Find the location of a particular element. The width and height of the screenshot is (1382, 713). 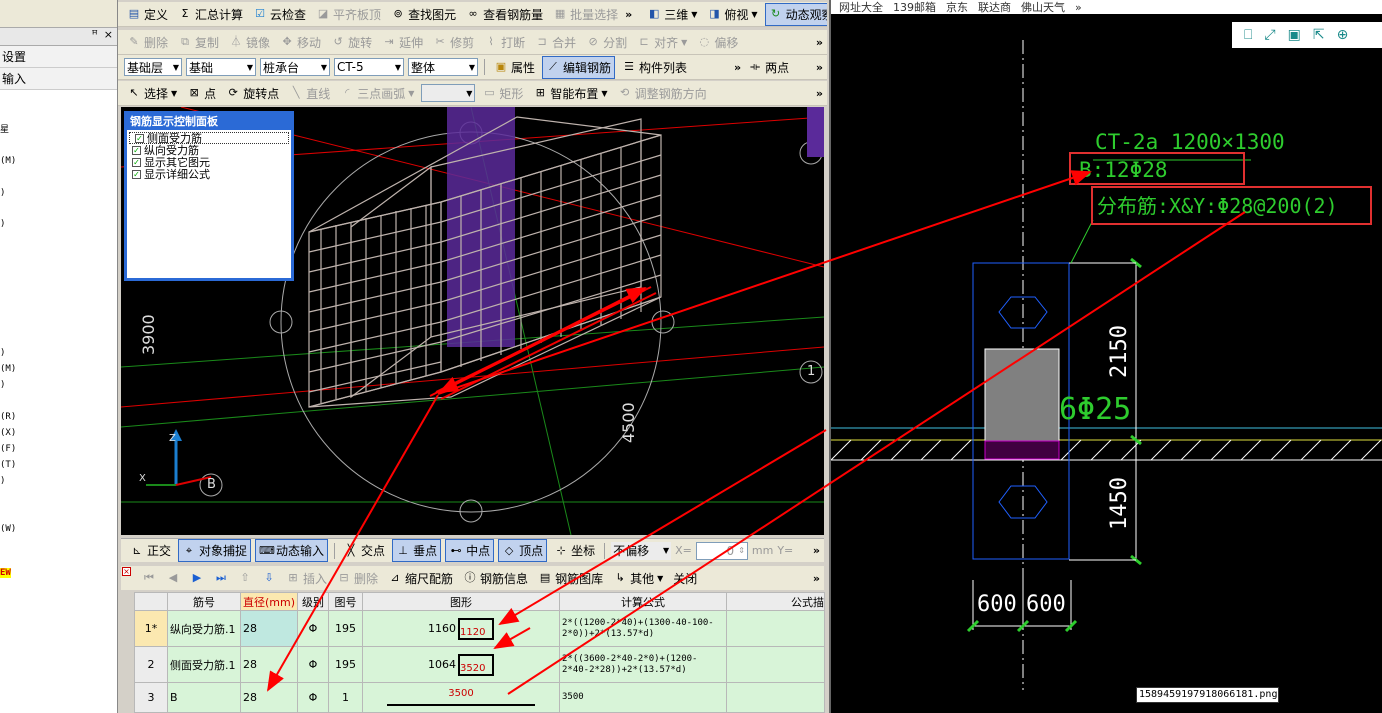

select-button: ↖ 选择 ▼ is located at coordinates (152, 93).